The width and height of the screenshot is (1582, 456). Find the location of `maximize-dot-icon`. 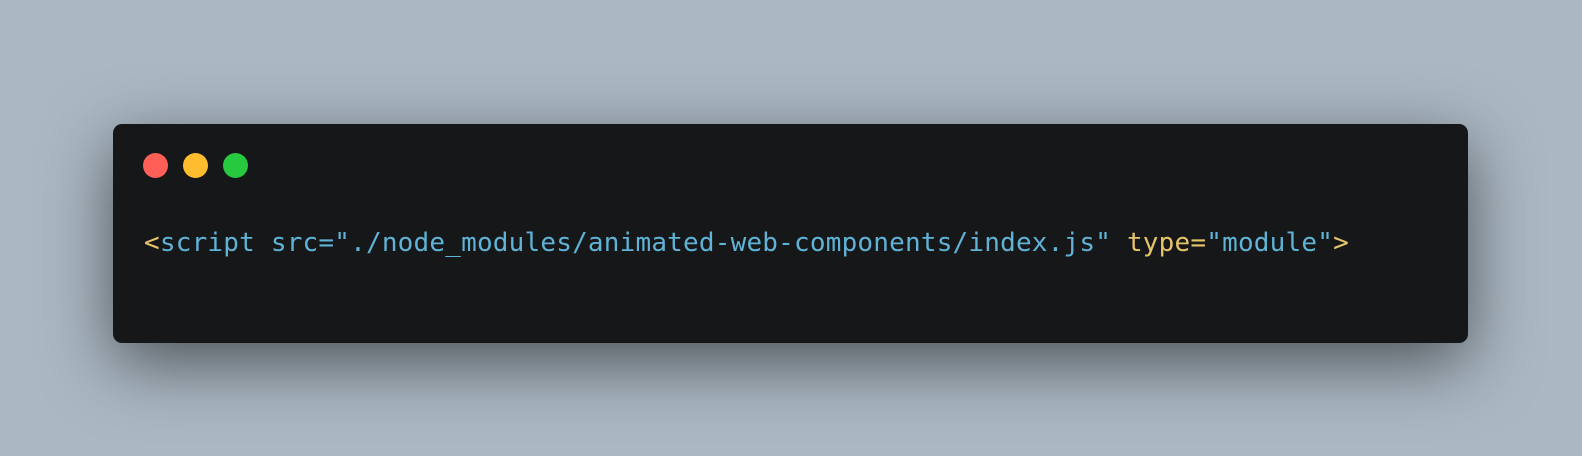

maximize-dot-icon is located at coordinates (235, 165).